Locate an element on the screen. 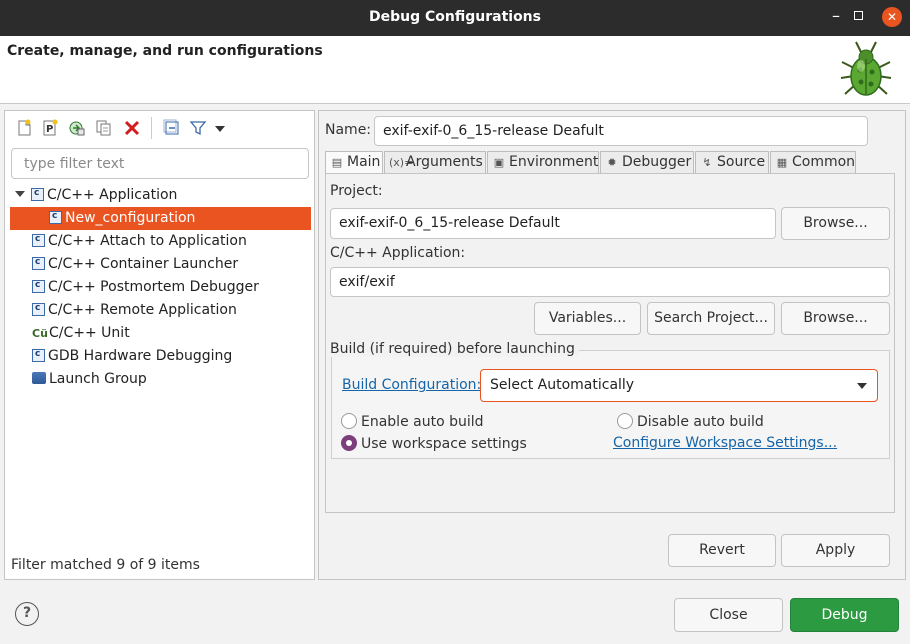 Image resolution: width=910 pixels, height=644 pixels. duplicate-icon is located at coordinates (104, 128).